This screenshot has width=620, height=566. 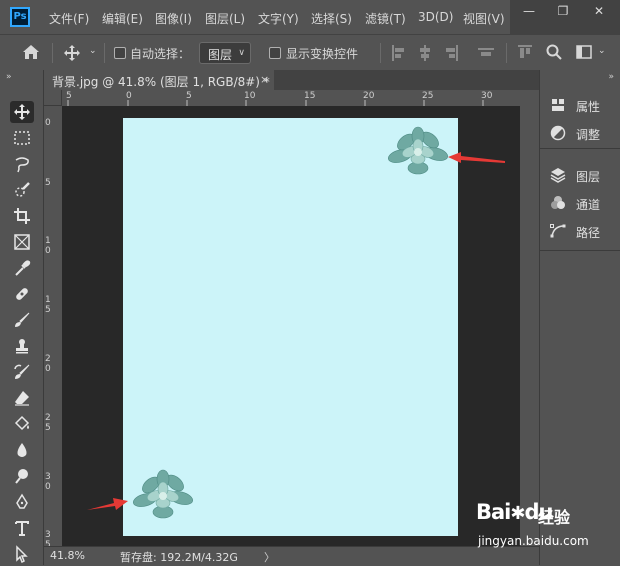 What do you see at coordinates (554, 53) in the screenshot?
I see `search-icon` at bounding box center [554, 53].